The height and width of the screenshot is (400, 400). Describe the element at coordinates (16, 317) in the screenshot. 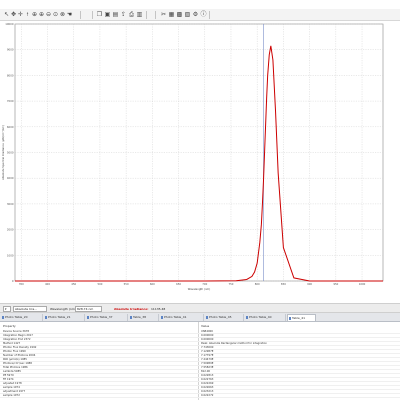

I see `tab-label: Photo Table_20` at that location.